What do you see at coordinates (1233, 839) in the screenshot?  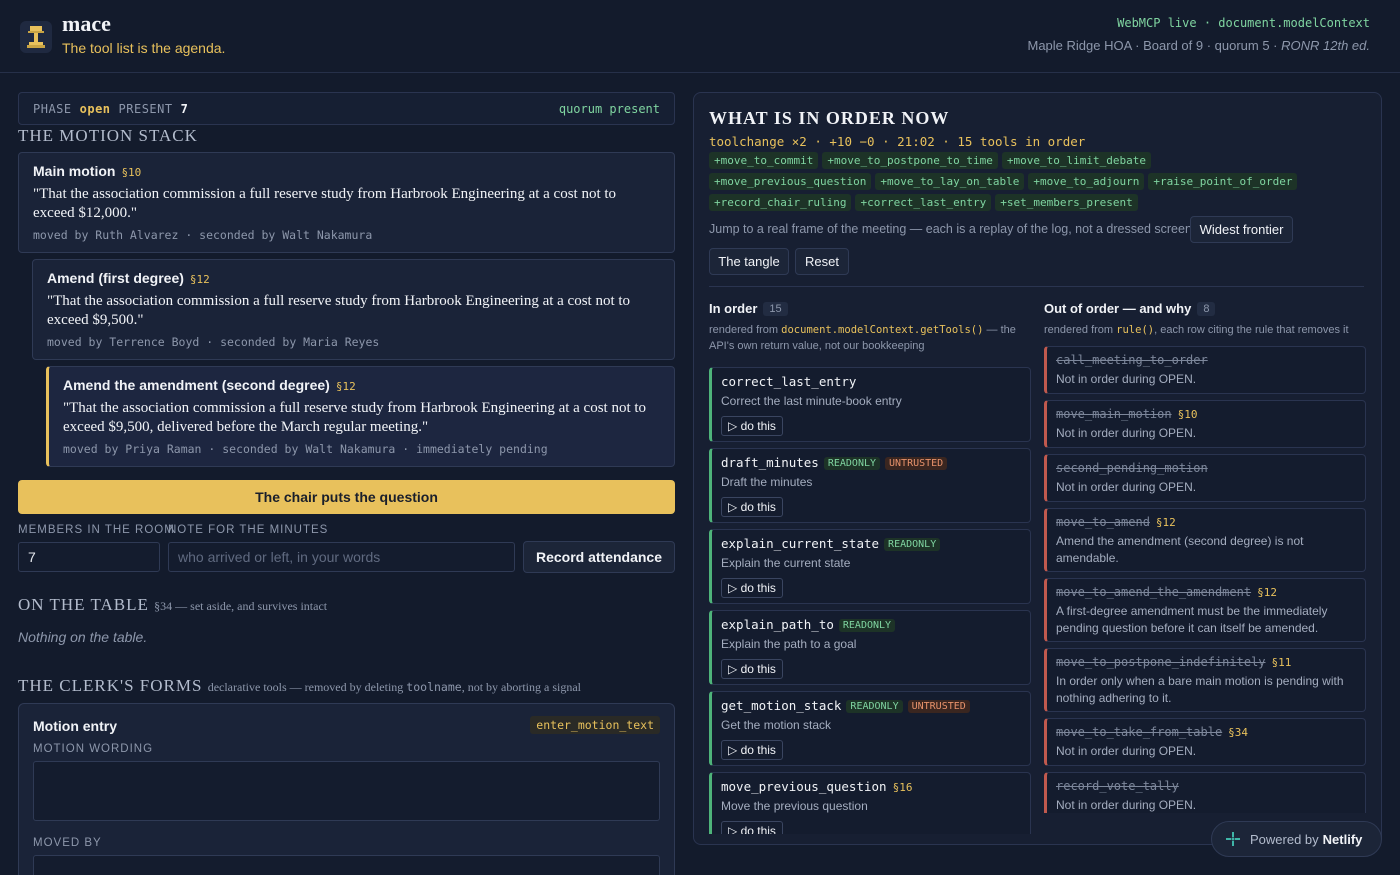 I see `netlify-icon` at bounding box center [1233, 839].